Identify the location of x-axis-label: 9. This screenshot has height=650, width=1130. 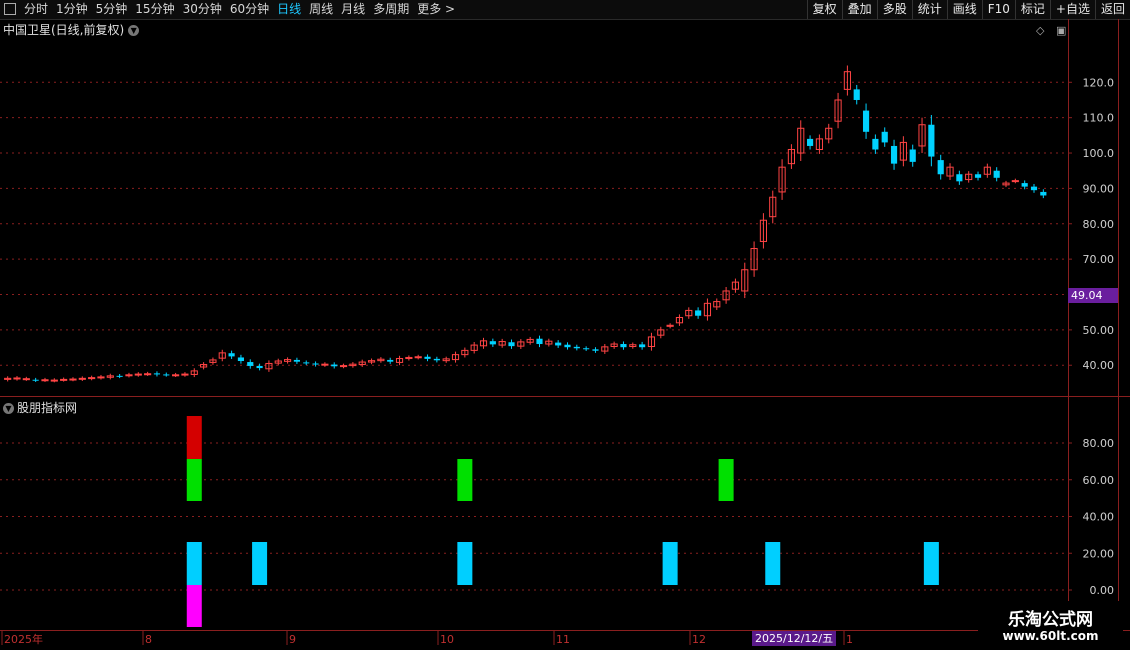
(292, 639).